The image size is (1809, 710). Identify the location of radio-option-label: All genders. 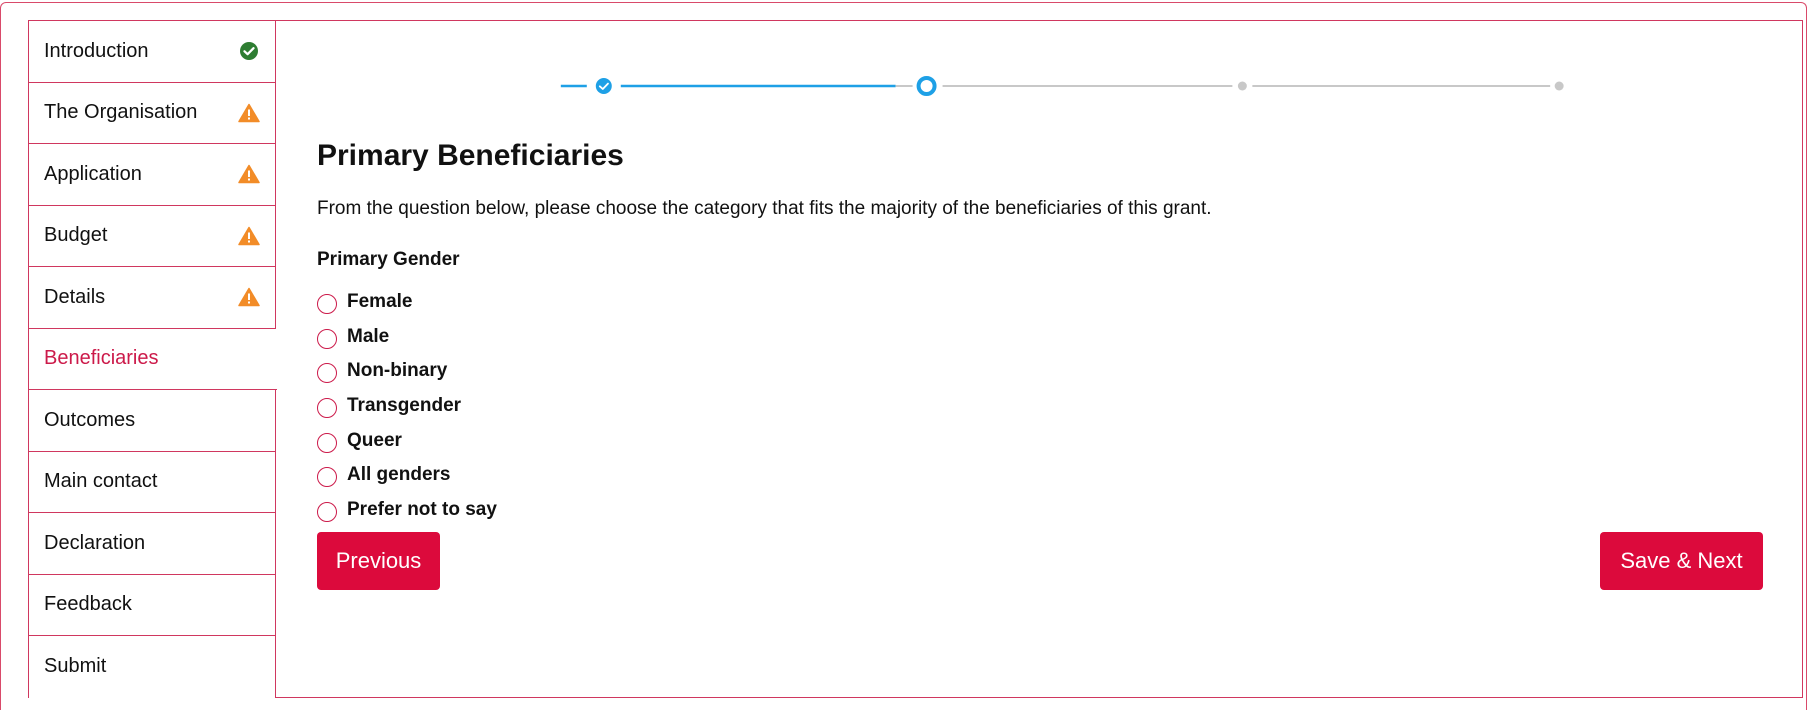
(399, 475).